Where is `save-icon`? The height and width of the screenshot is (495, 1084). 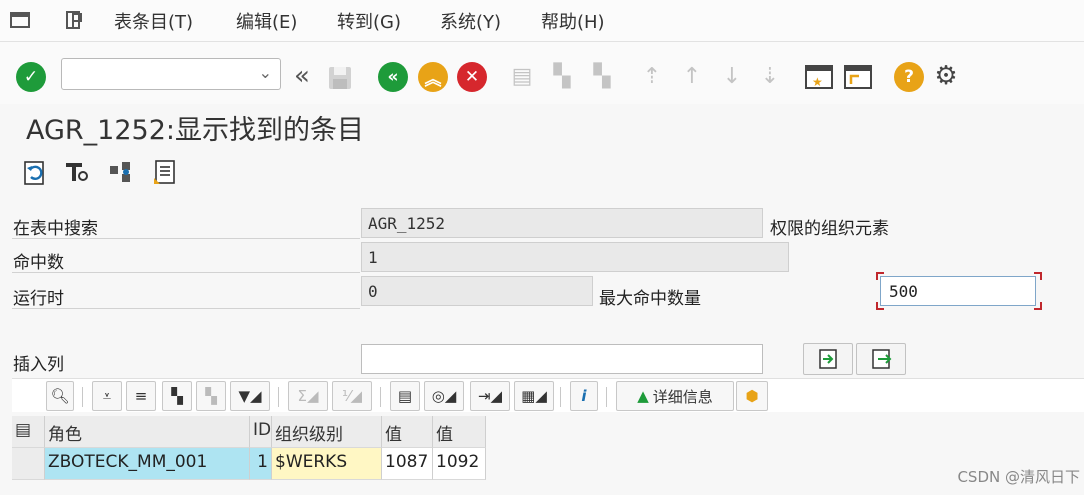 save-icon is located at coordinates (340, 78).